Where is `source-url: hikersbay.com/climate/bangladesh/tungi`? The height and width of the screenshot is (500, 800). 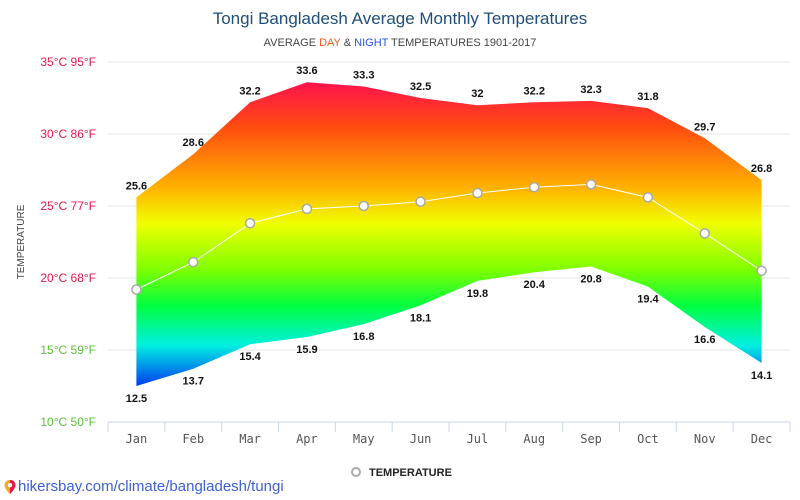 source-url: hikersbay.com/climate/bangladesh/tungi is located at coordinates (151, 486).